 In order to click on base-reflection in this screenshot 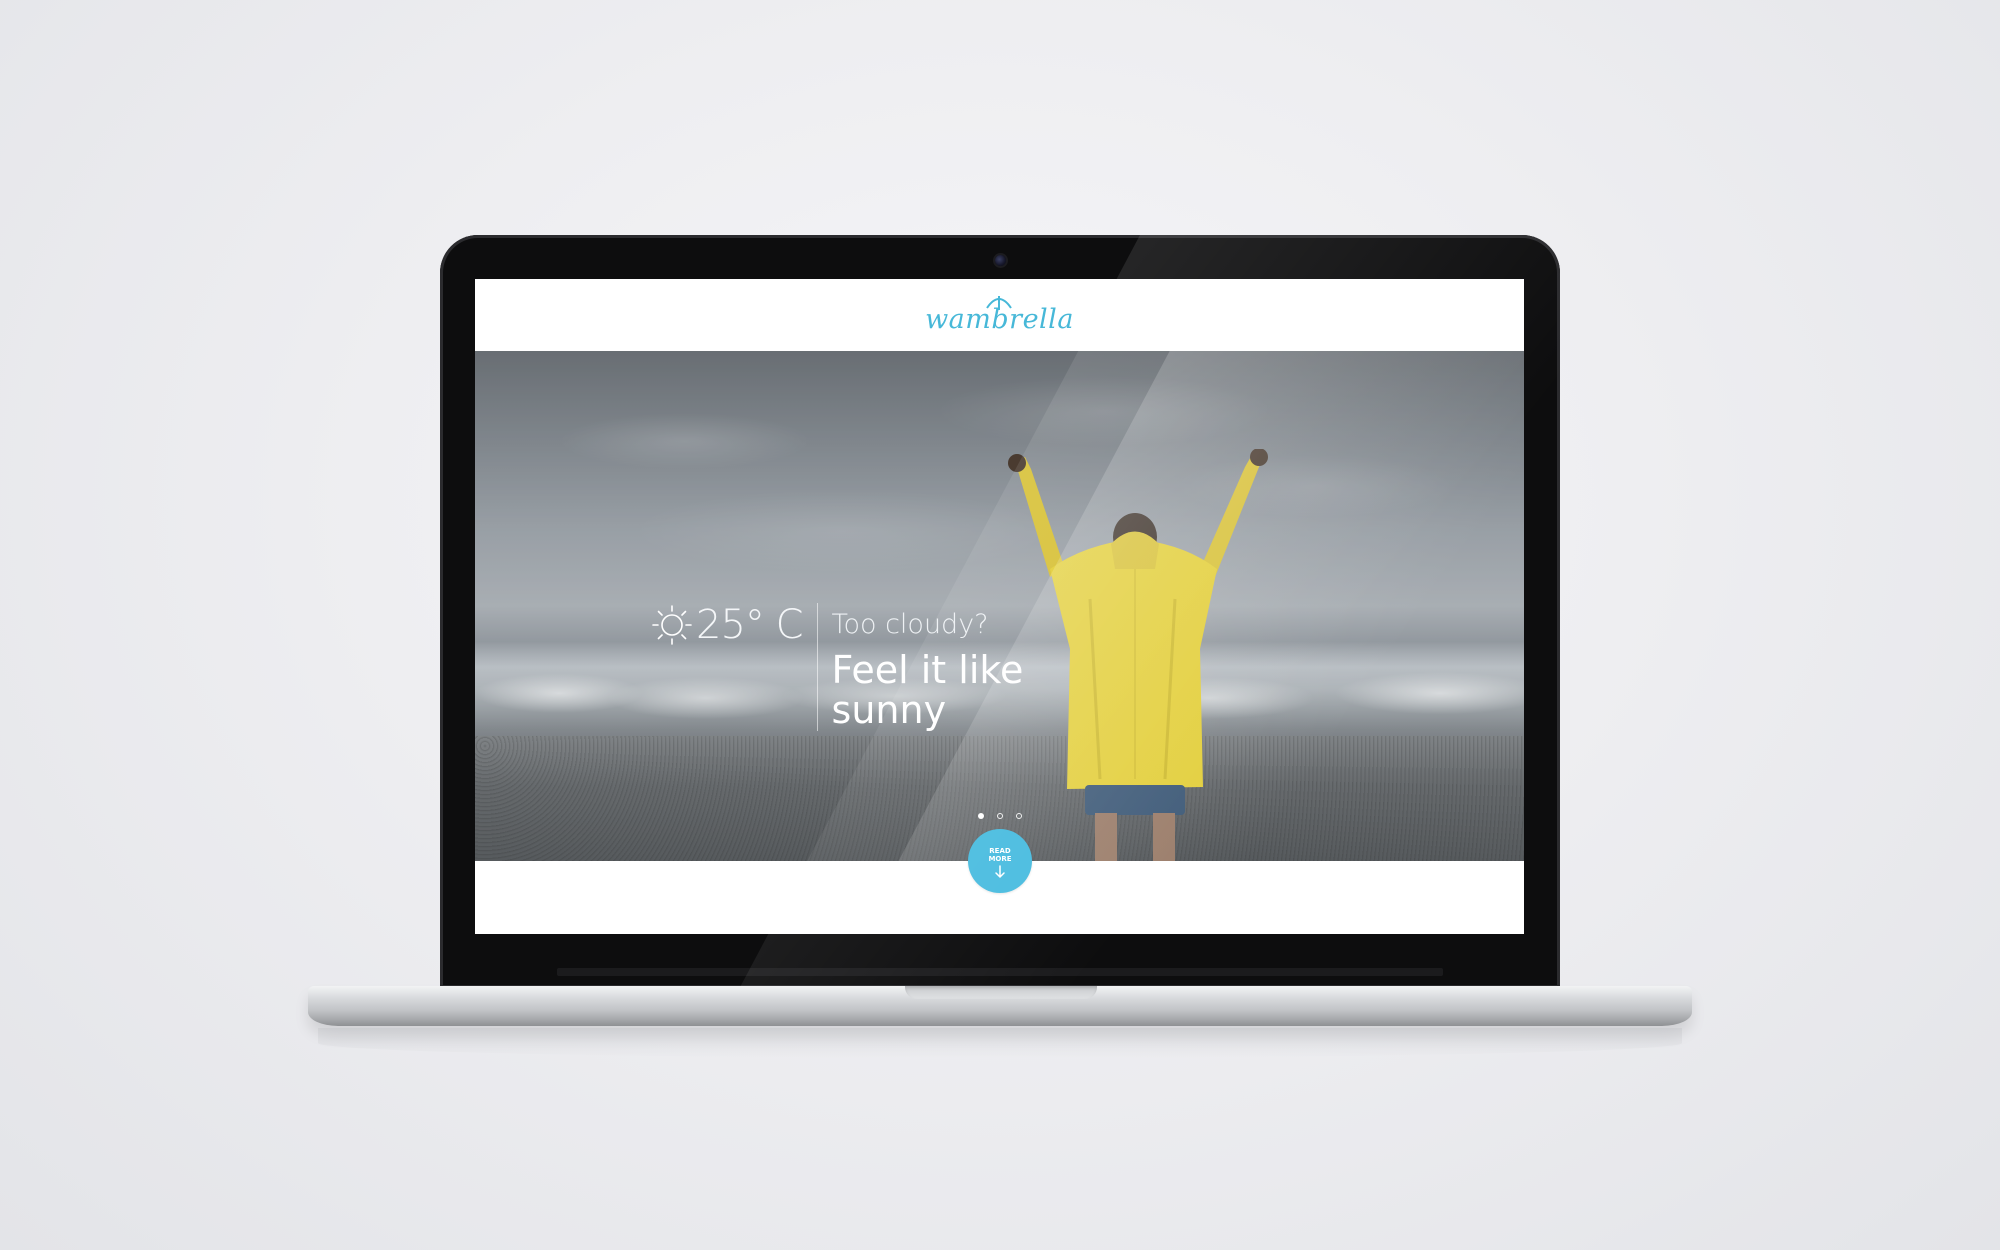, I will do `click(1000, 1043)`.